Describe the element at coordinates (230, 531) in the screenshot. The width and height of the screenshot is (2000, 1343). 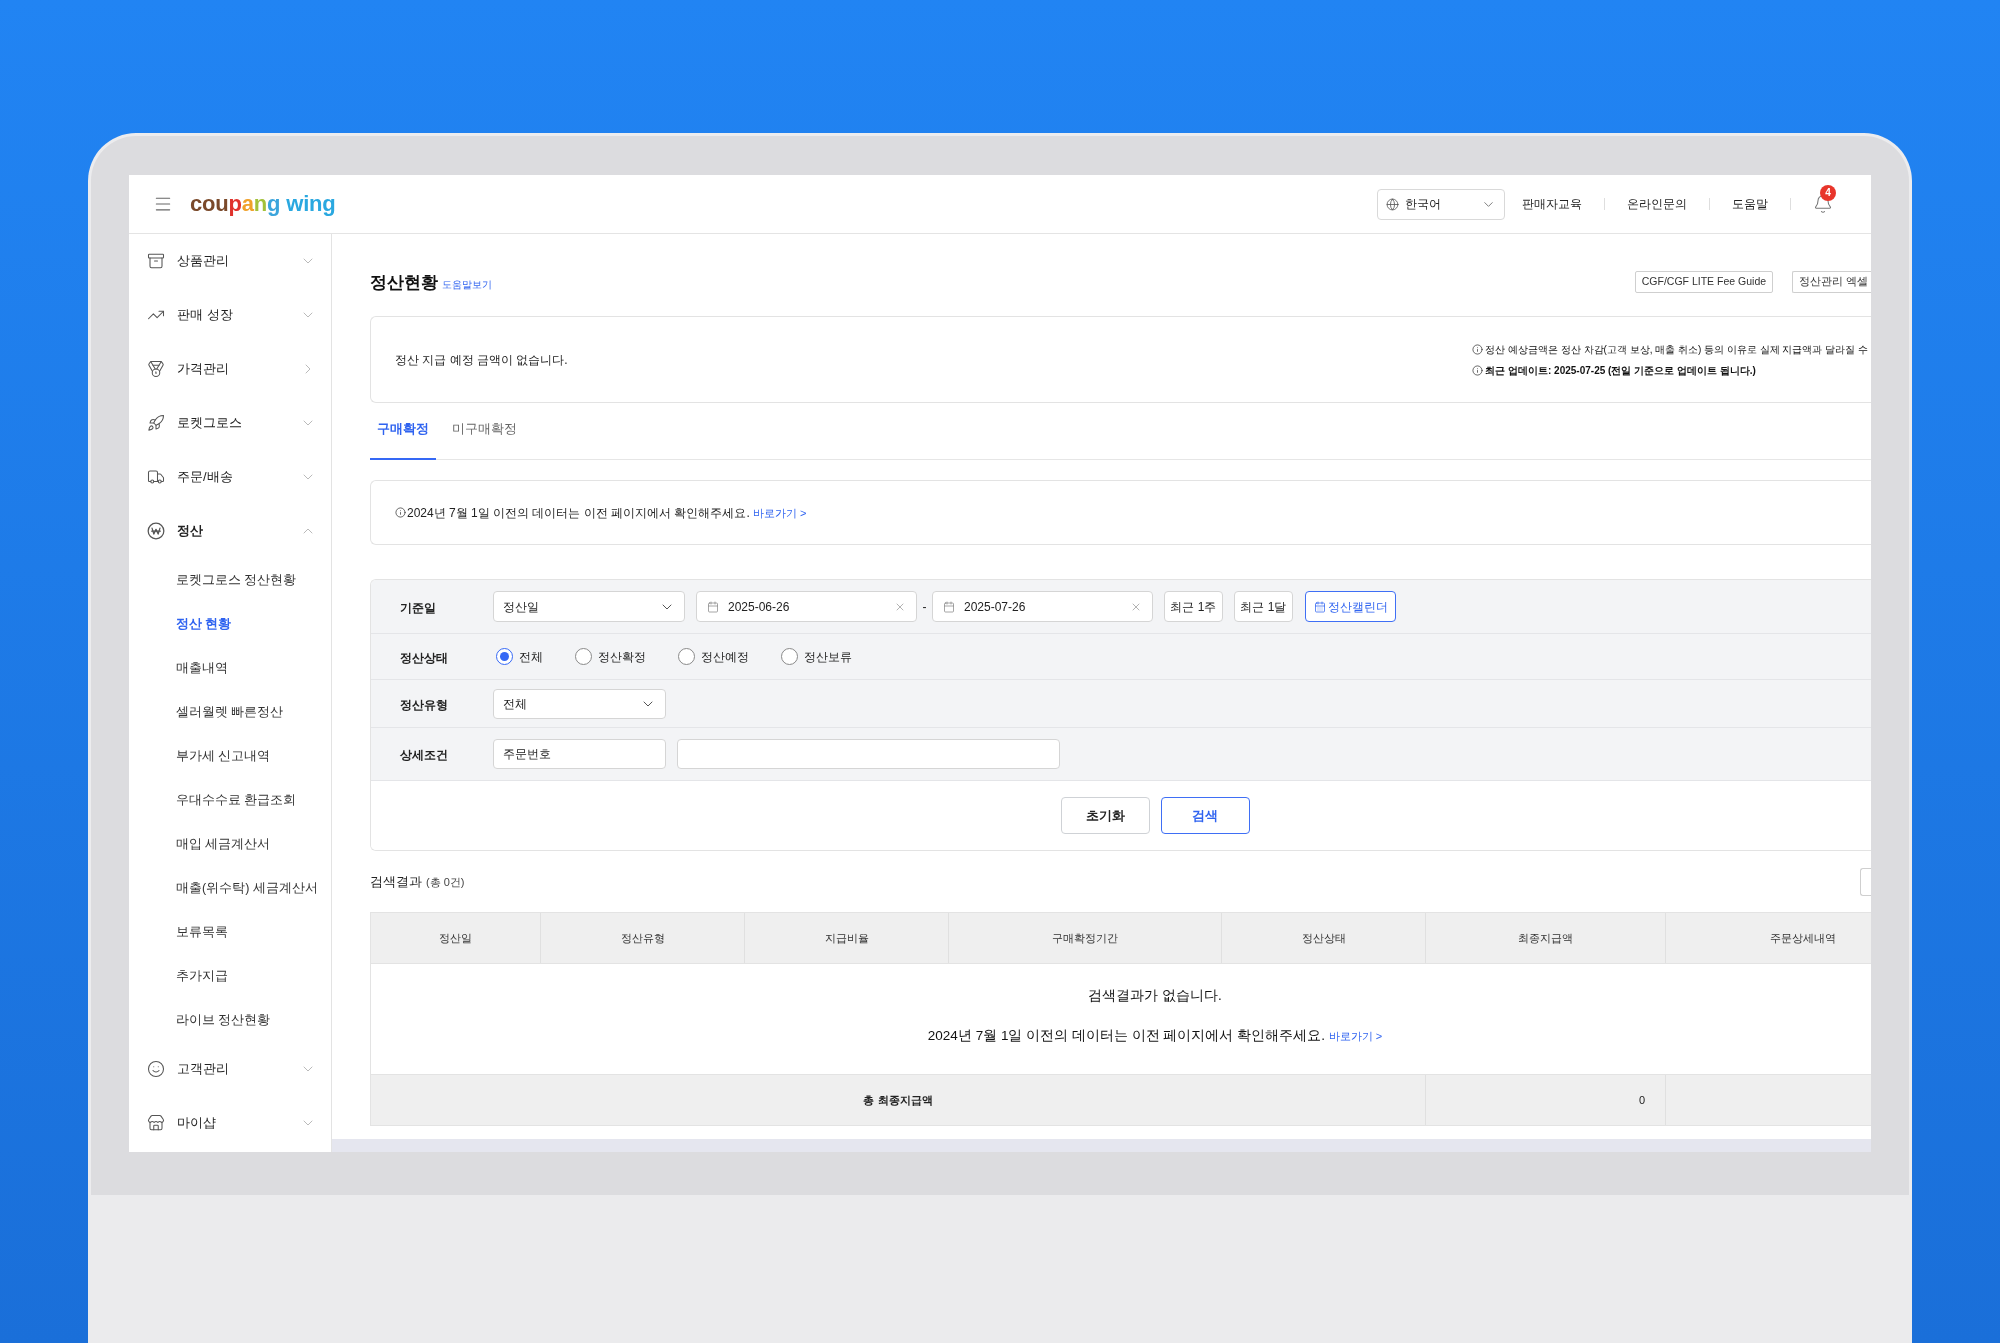
I see `sidebar-item: 정산` at that location.